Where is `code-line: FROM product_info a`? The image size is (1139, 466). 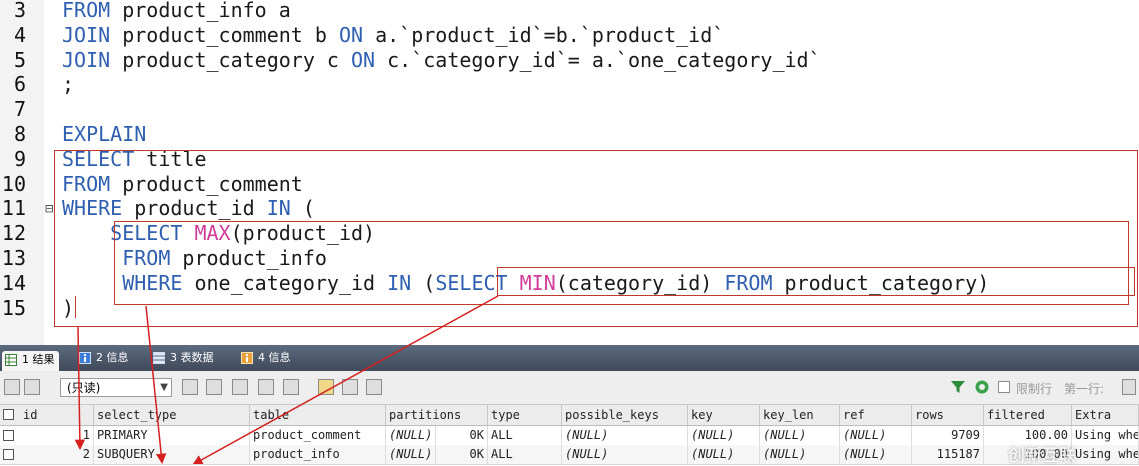 code-line: FROM product_info a is located at coordinates (176, 11).